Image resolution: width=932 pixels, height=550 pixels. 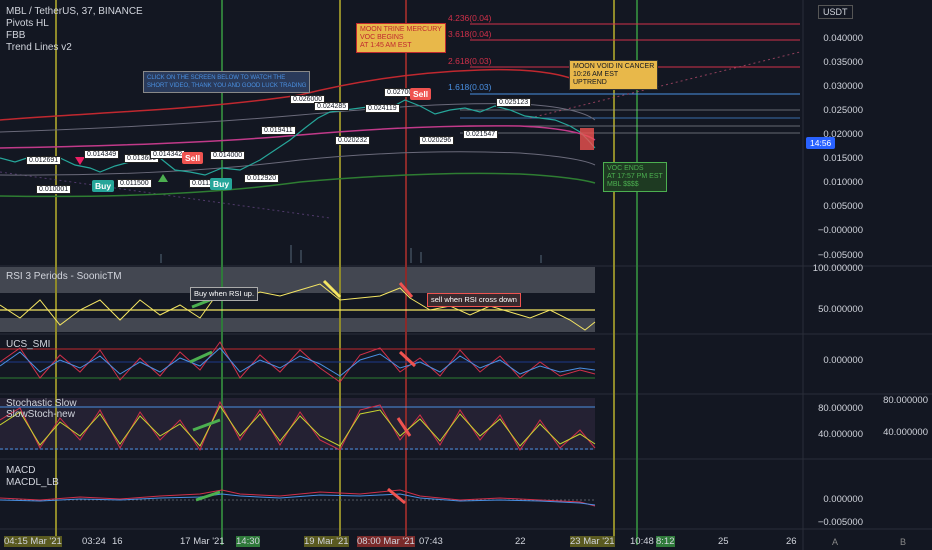 What do you see at coordinates (840, 230) in the screenshot?
I see `price-tick: −0.000000` at bounding box center [840, 230].